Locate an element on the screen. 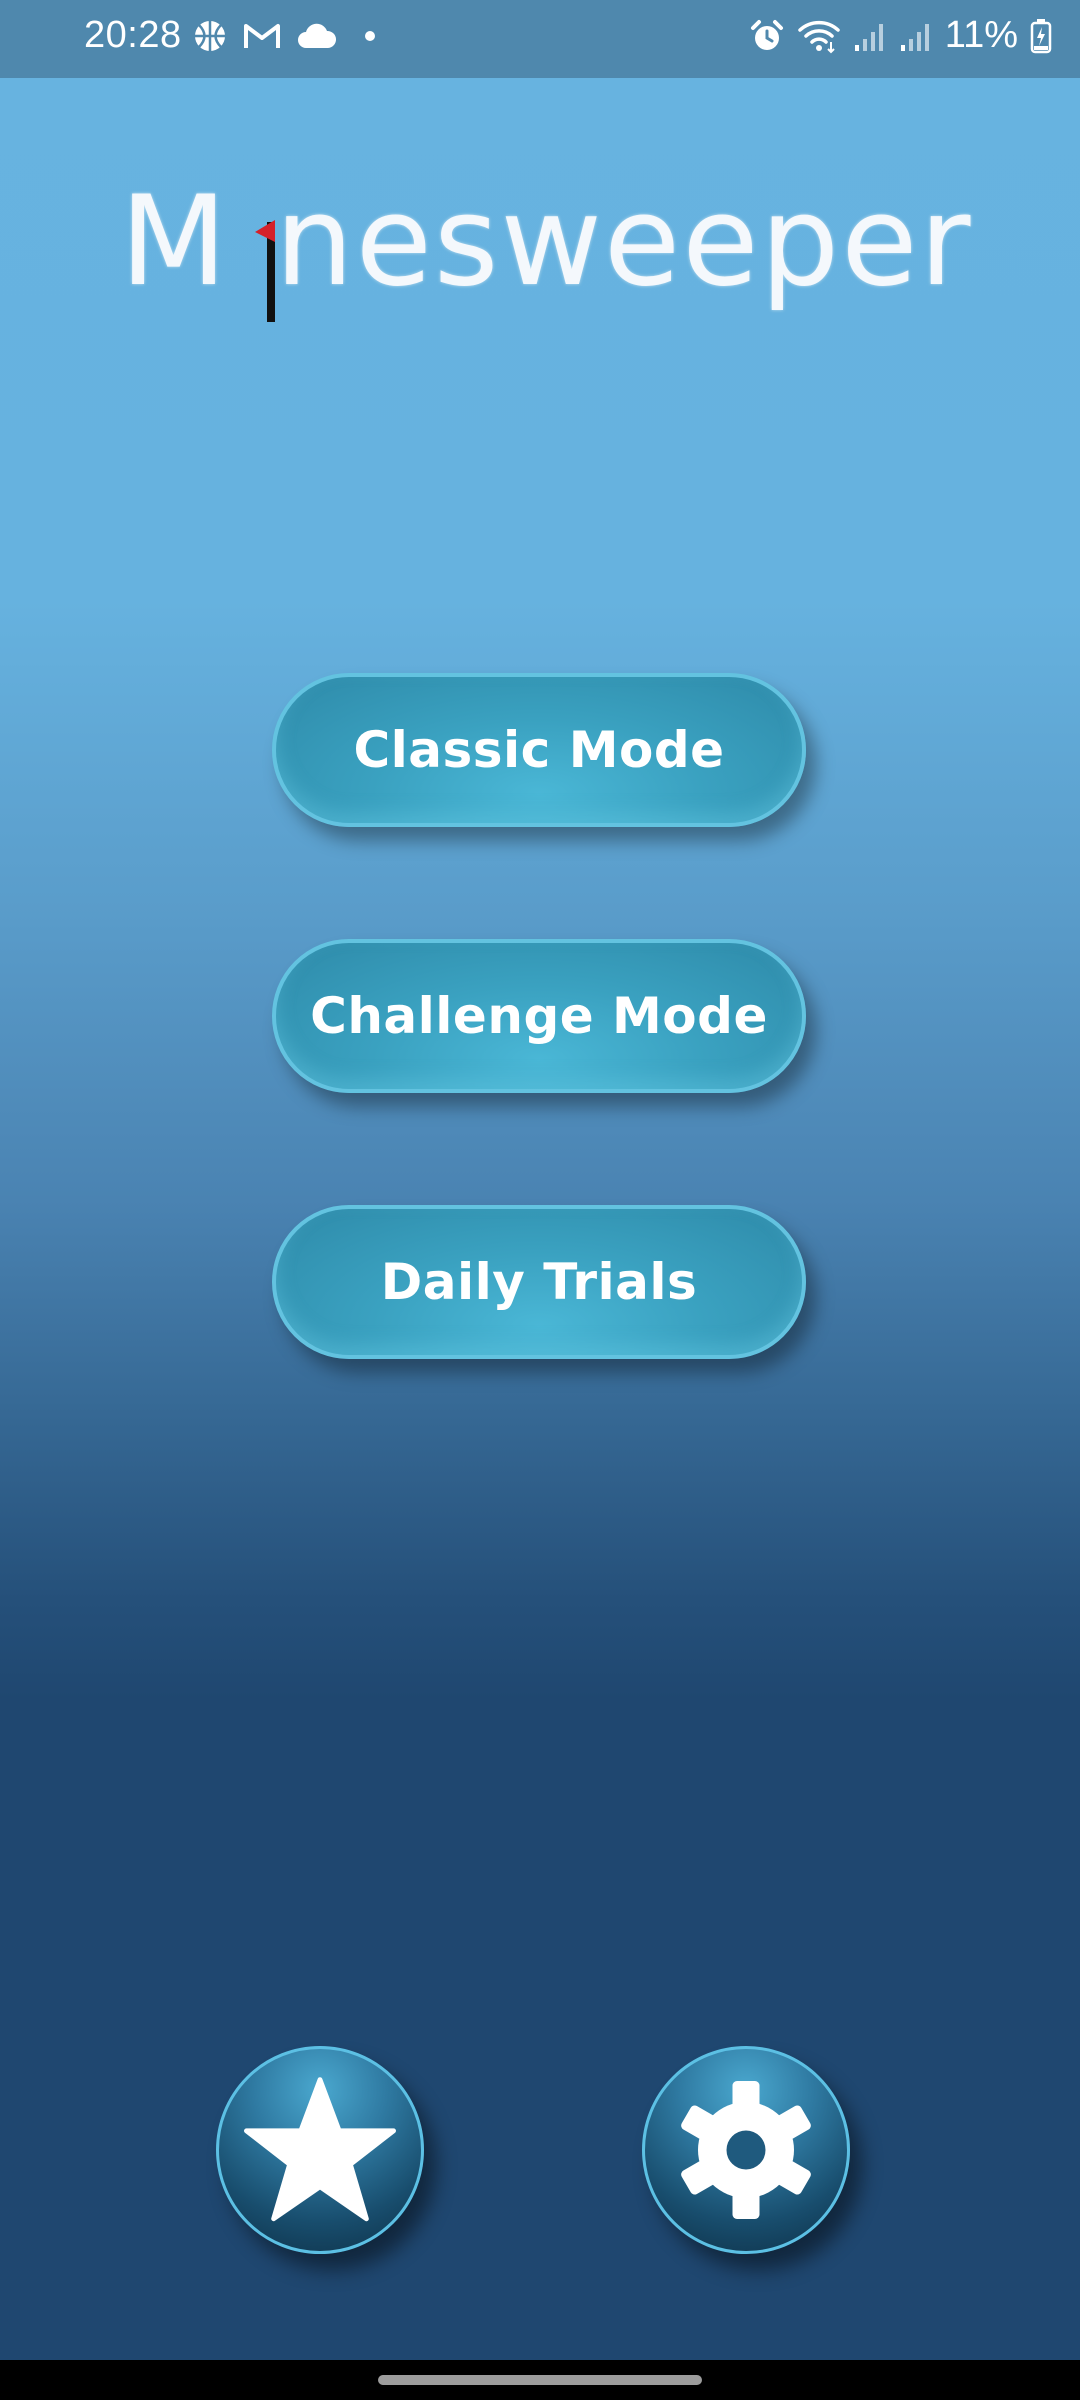 This screenshot has height=2400, width=1080. cloud-icon is located at coordinates (317, 35).